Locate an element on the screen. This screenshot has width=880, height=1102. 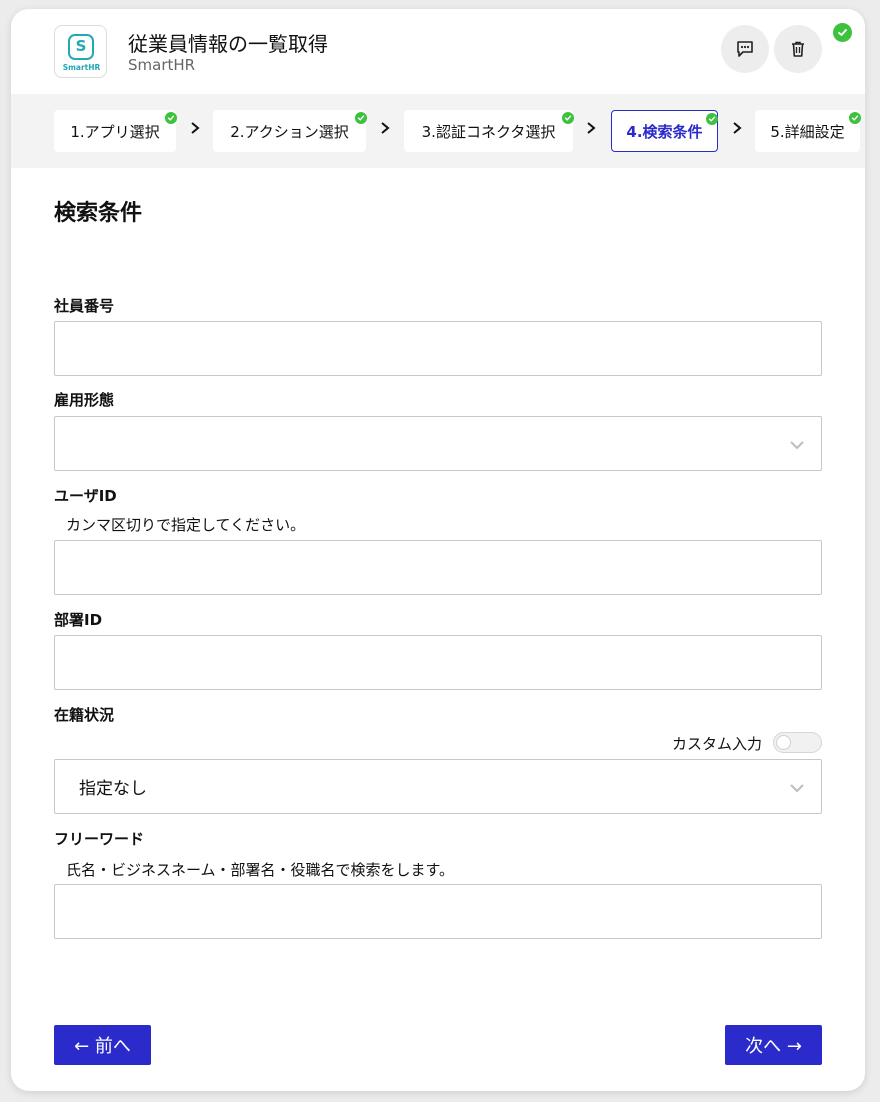
step-label: 1.アプリ選択 is located at coordinates (115, 131).